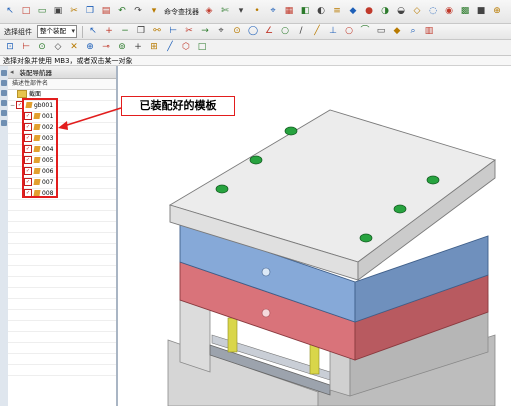 Image resolution: width=511 pixels, height=408 pixels. I want to click on wire-icon: ◇, so click(417, 12).